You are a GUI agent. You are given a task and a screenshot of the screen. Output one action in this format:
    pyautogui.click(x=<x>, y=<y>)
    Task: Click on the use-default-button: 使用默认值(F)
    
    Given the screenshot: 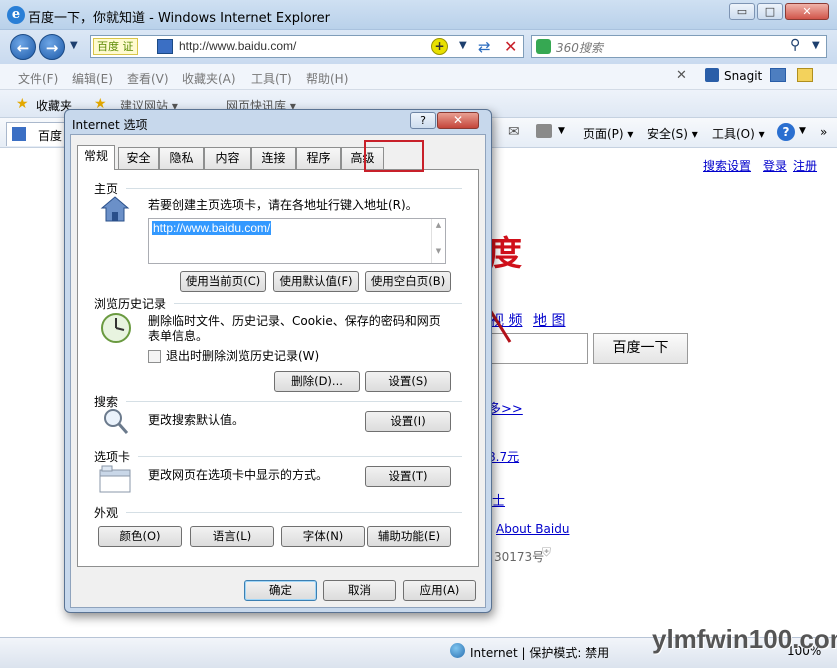 What is the action you would take?
    pyautogui.click(x=316, y=281)
    